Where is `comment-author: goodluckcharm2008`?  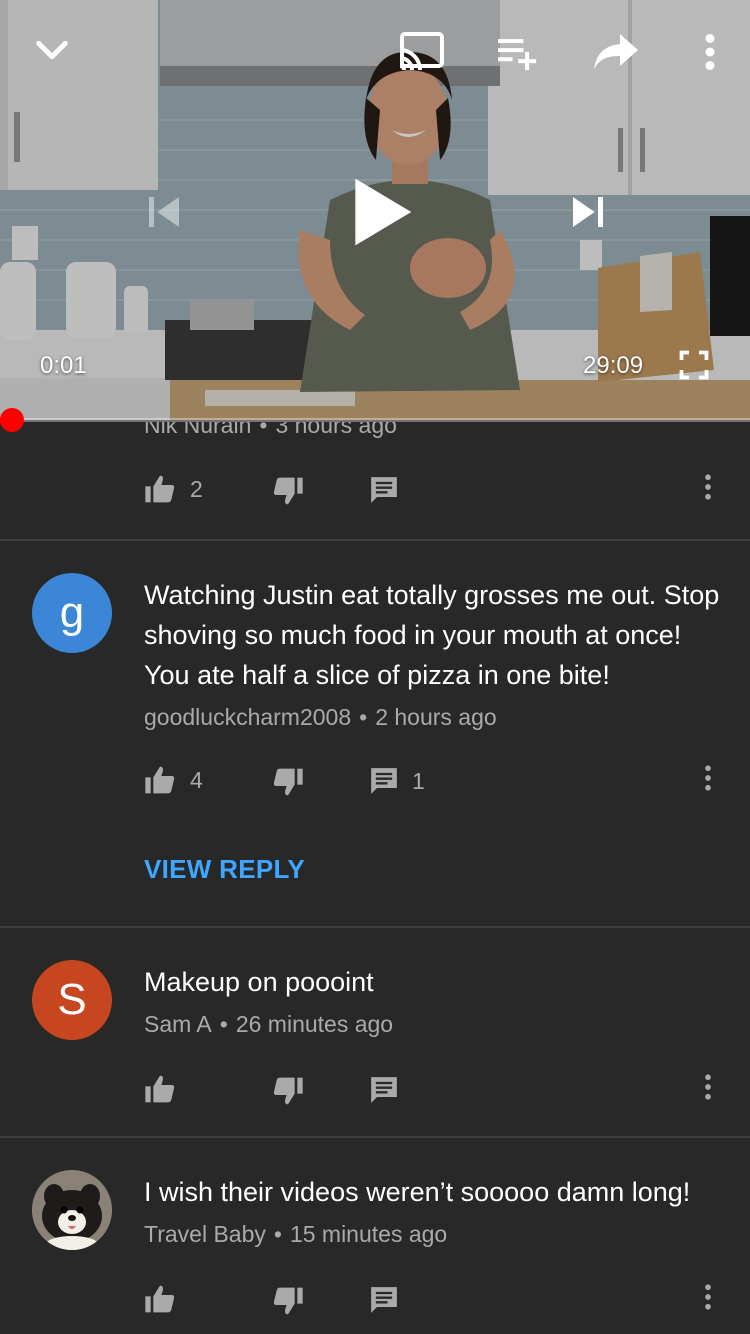 comment-author: goodluckcharm2008 is located at coordinates (247, 717).